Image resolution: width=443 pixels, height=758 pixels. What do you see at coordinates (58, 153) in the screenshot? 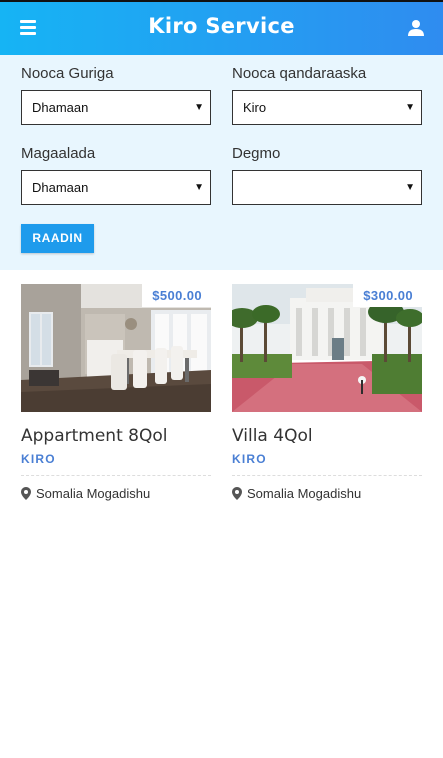
I see `city-label: Magaalada` at bounding box center [58, 153].